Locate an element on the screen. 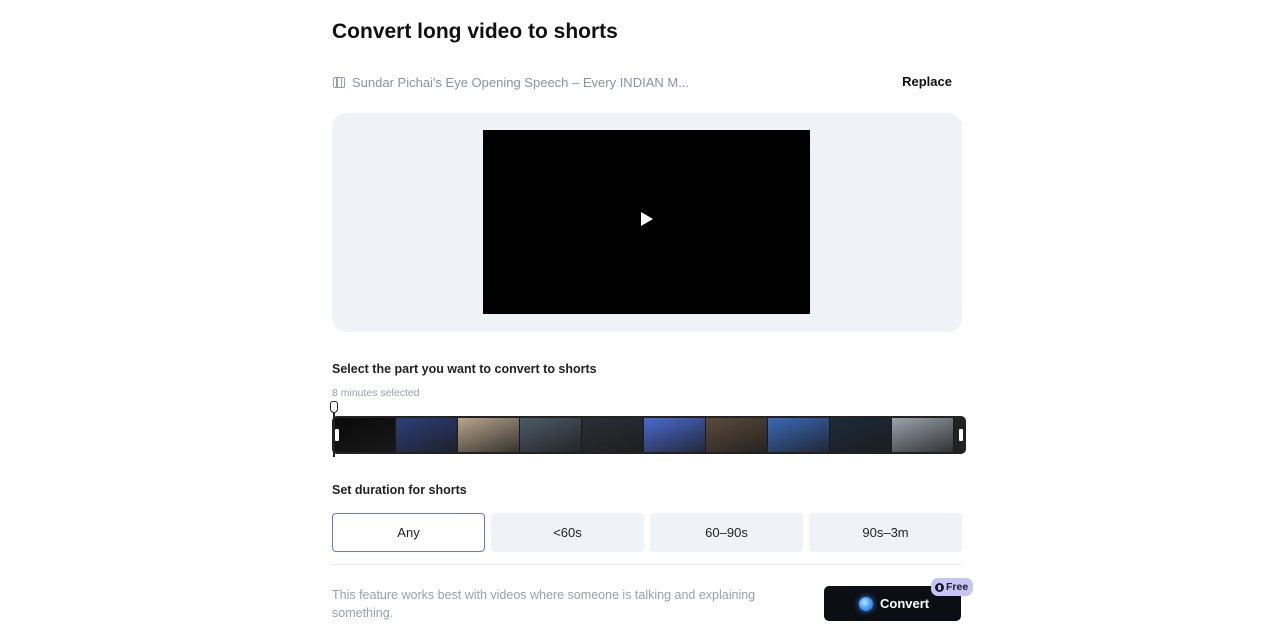 This screenshot has width=1280, height=636. sparkle-orb-icon is located at coordinates (866, 604).